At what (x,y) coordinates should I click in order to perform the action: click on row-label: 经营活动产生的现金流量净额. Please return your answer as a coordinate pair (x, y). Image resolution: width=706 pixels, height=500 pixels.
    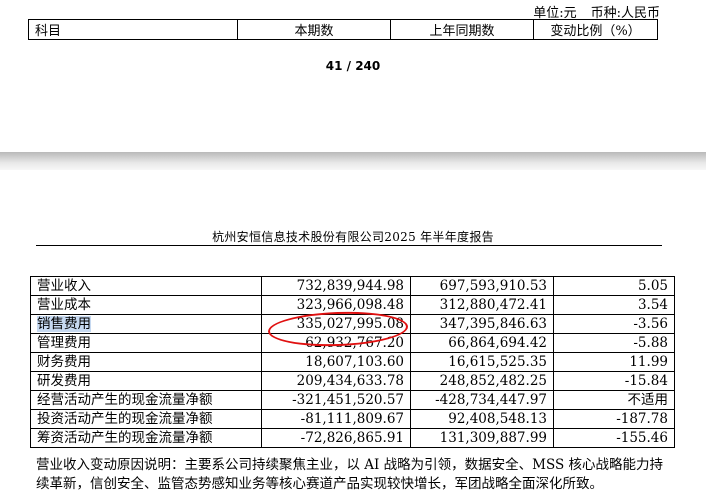
    Looking at the image, I should click on (146, 400).